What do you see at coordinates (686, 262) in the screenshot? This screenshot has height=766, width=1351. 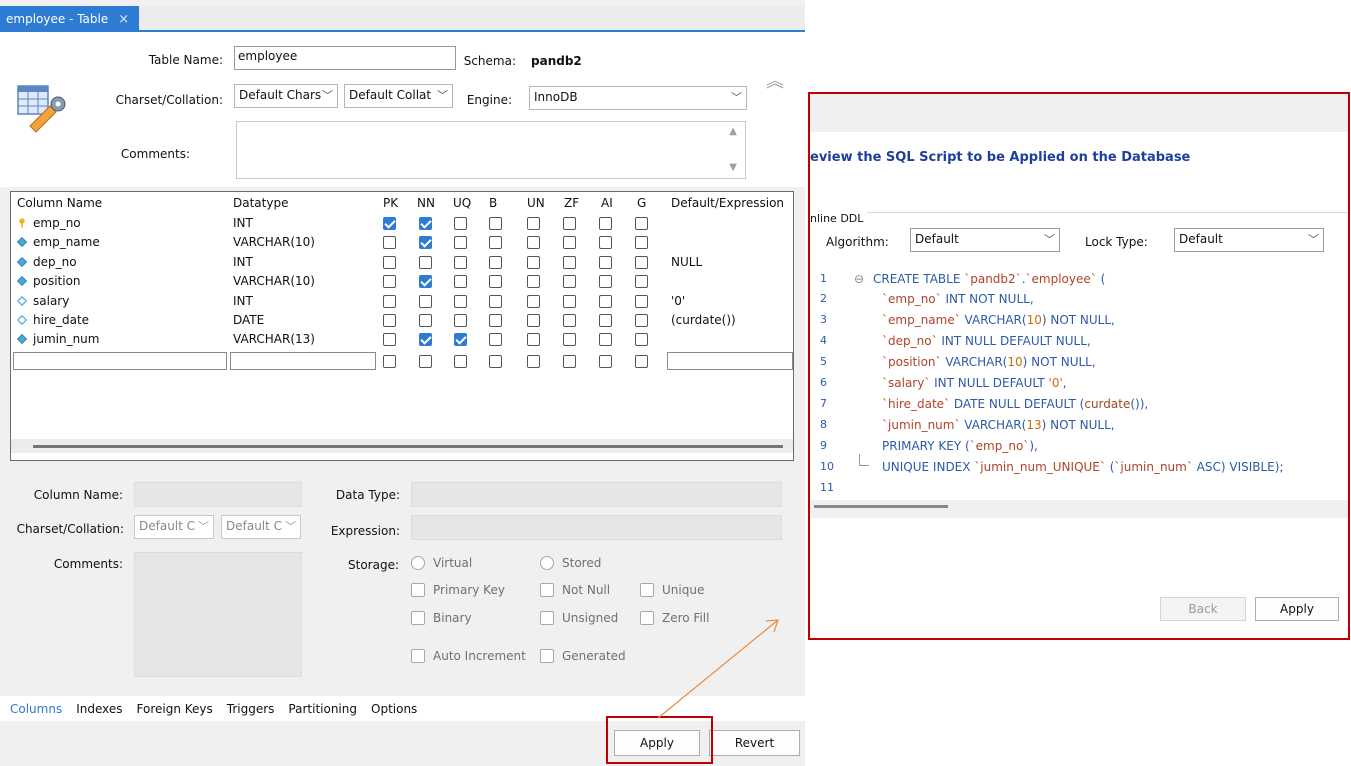 I see `default-expression-cell: NULL` at bounding box center [686, 262].